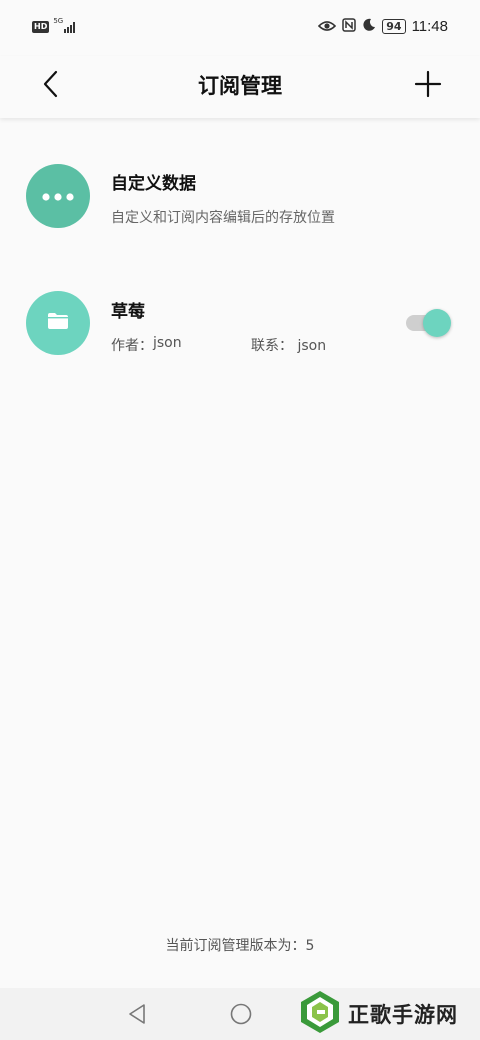 Image resolution: width=480 pixels, height=1040 pixels. What do you see at coordinates (320, 1014) in the screenshot?
I see `watermark-logo-icon` at bounding box center [320, 1014].